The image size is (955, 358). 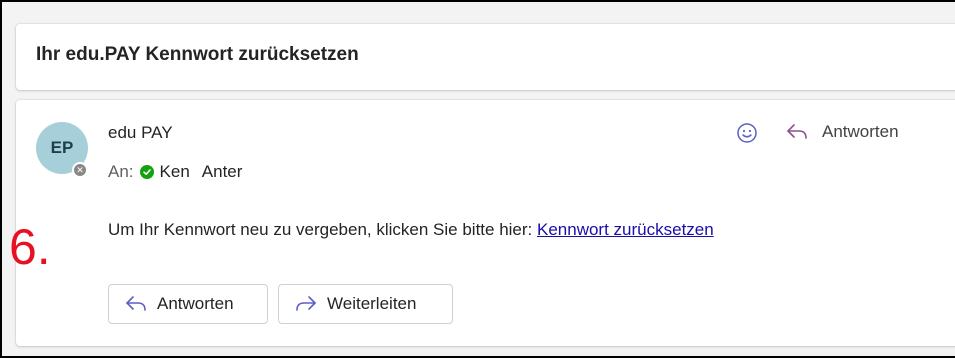 I want to click on reply-button-header: Antworten, so click(x=842, y=132).